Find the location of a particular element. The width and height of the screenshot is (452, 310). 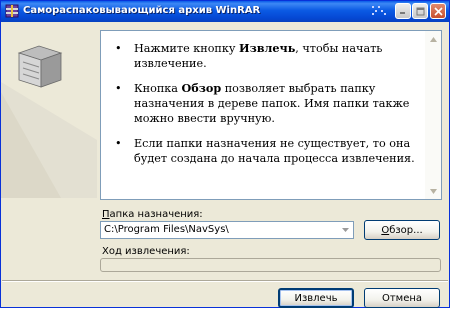

title-bar: Самораспаковывающийся архив WinRAR is located at coordinates (225, 11).